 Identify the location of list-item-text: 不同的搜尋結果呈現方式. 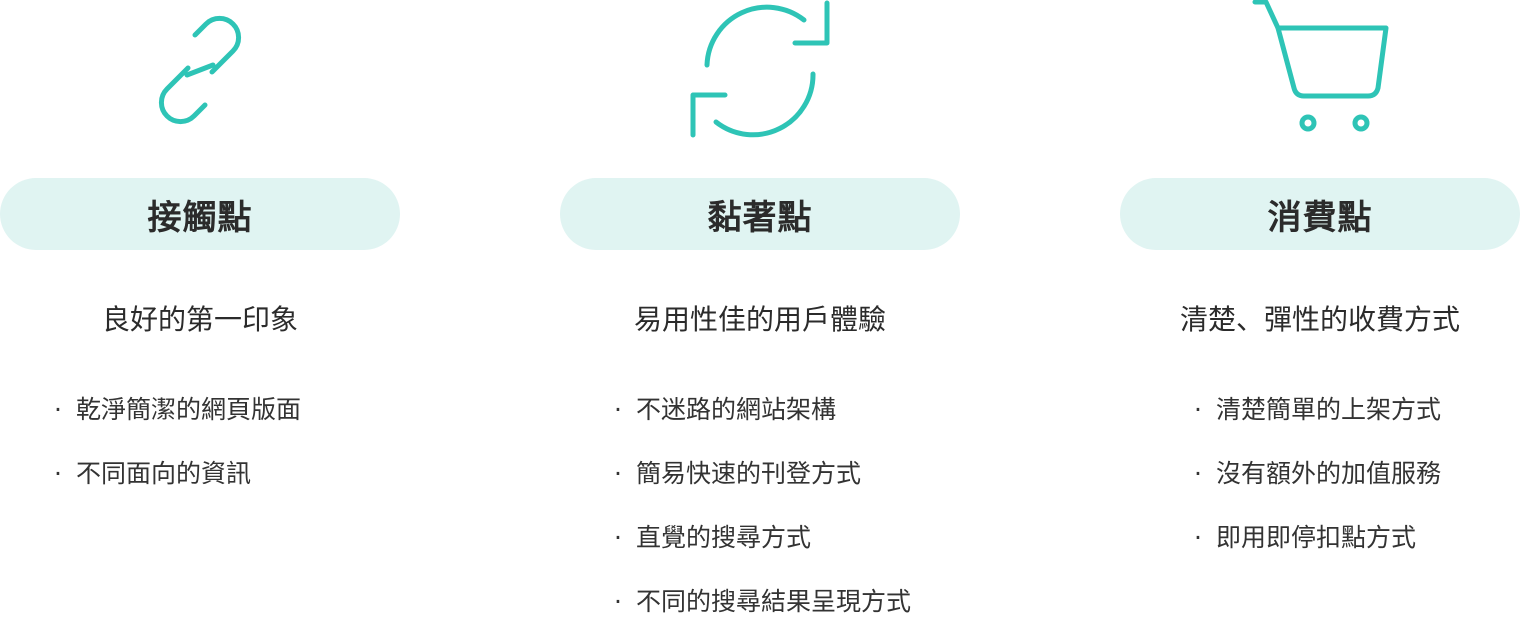
(774, 601).